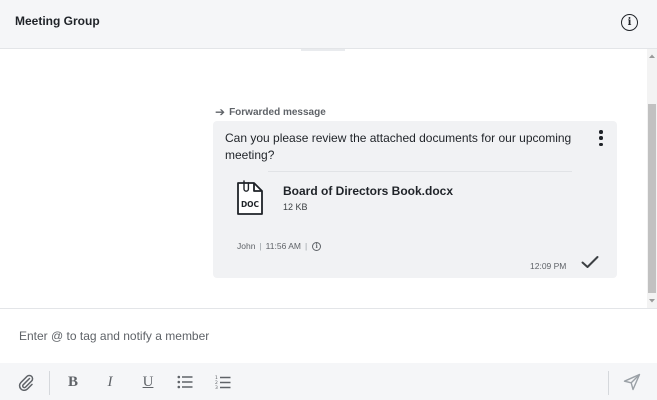 Image resolution: width=657 pixels, height=400 pixels. Describe the element at coordinates (299, 336) in the screenshot. I see `message-input: Enter @ to tag and notify a member` at that location.